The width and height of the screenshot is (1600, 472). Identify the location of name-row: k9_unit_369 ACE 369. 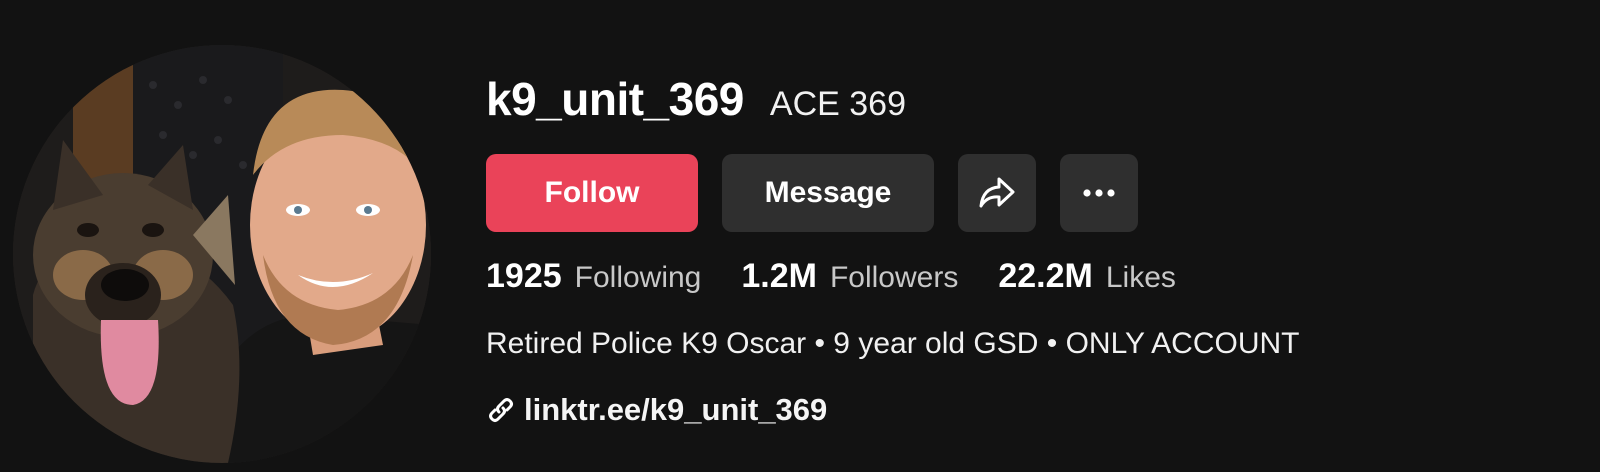
(1026, 103).